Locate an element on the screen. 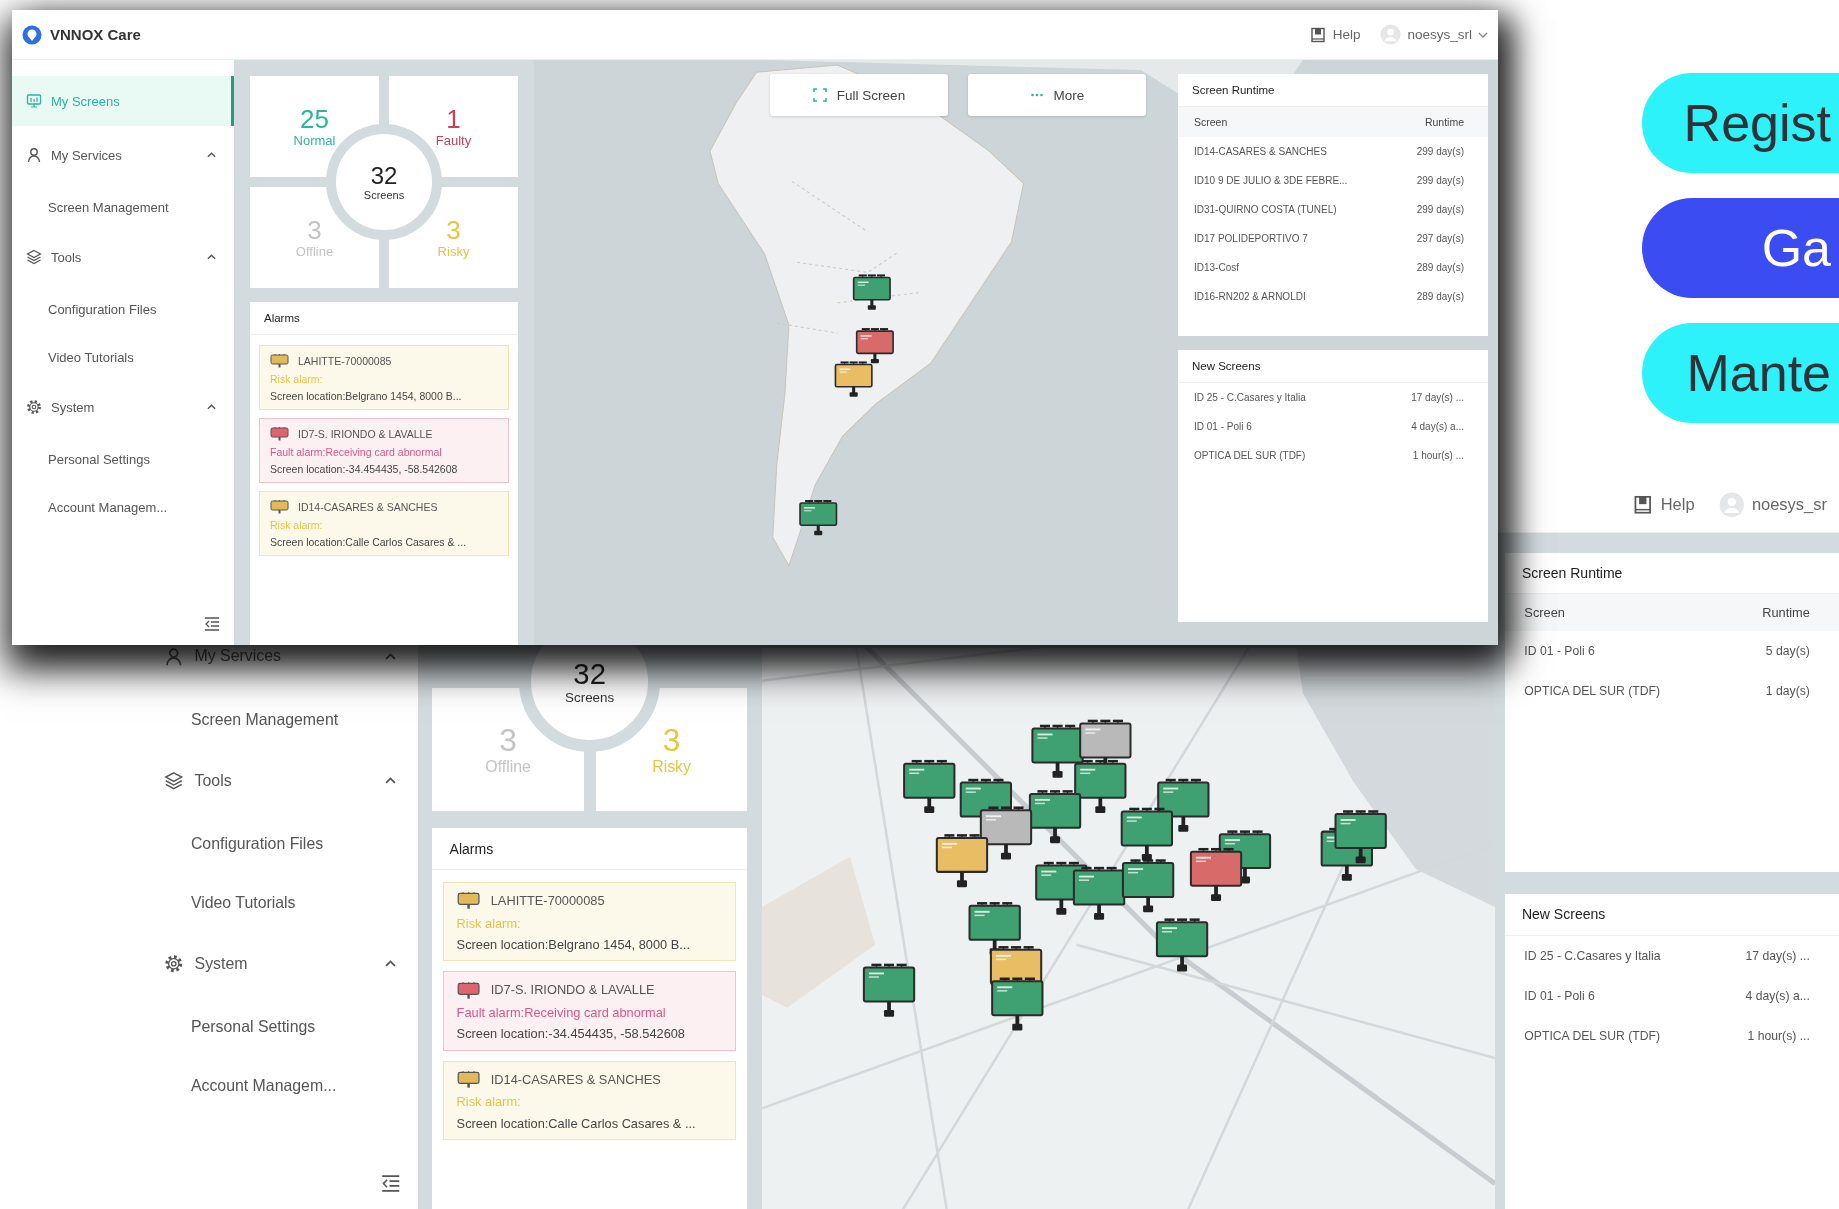 The width and height of the screenshot is (1839, 1209). avatar-icon is located at coordinates (1391, 34).